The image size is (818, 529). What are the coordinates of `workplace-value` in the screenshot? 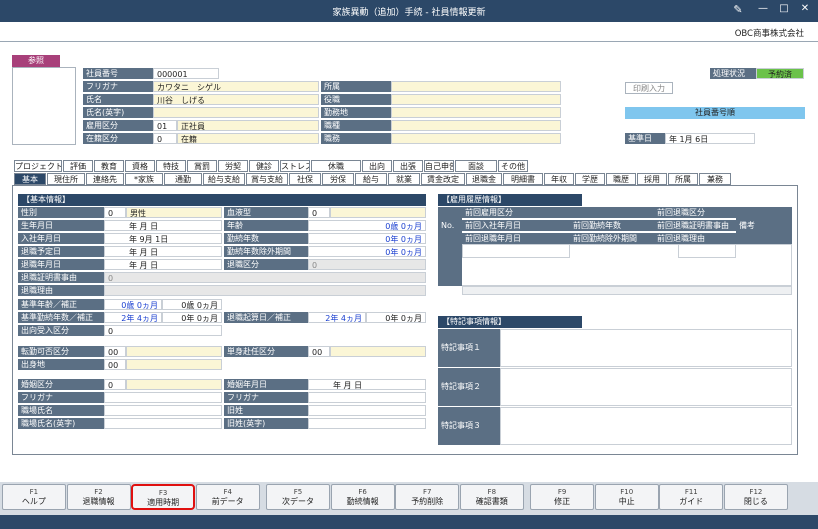 It's located at (476, 112).